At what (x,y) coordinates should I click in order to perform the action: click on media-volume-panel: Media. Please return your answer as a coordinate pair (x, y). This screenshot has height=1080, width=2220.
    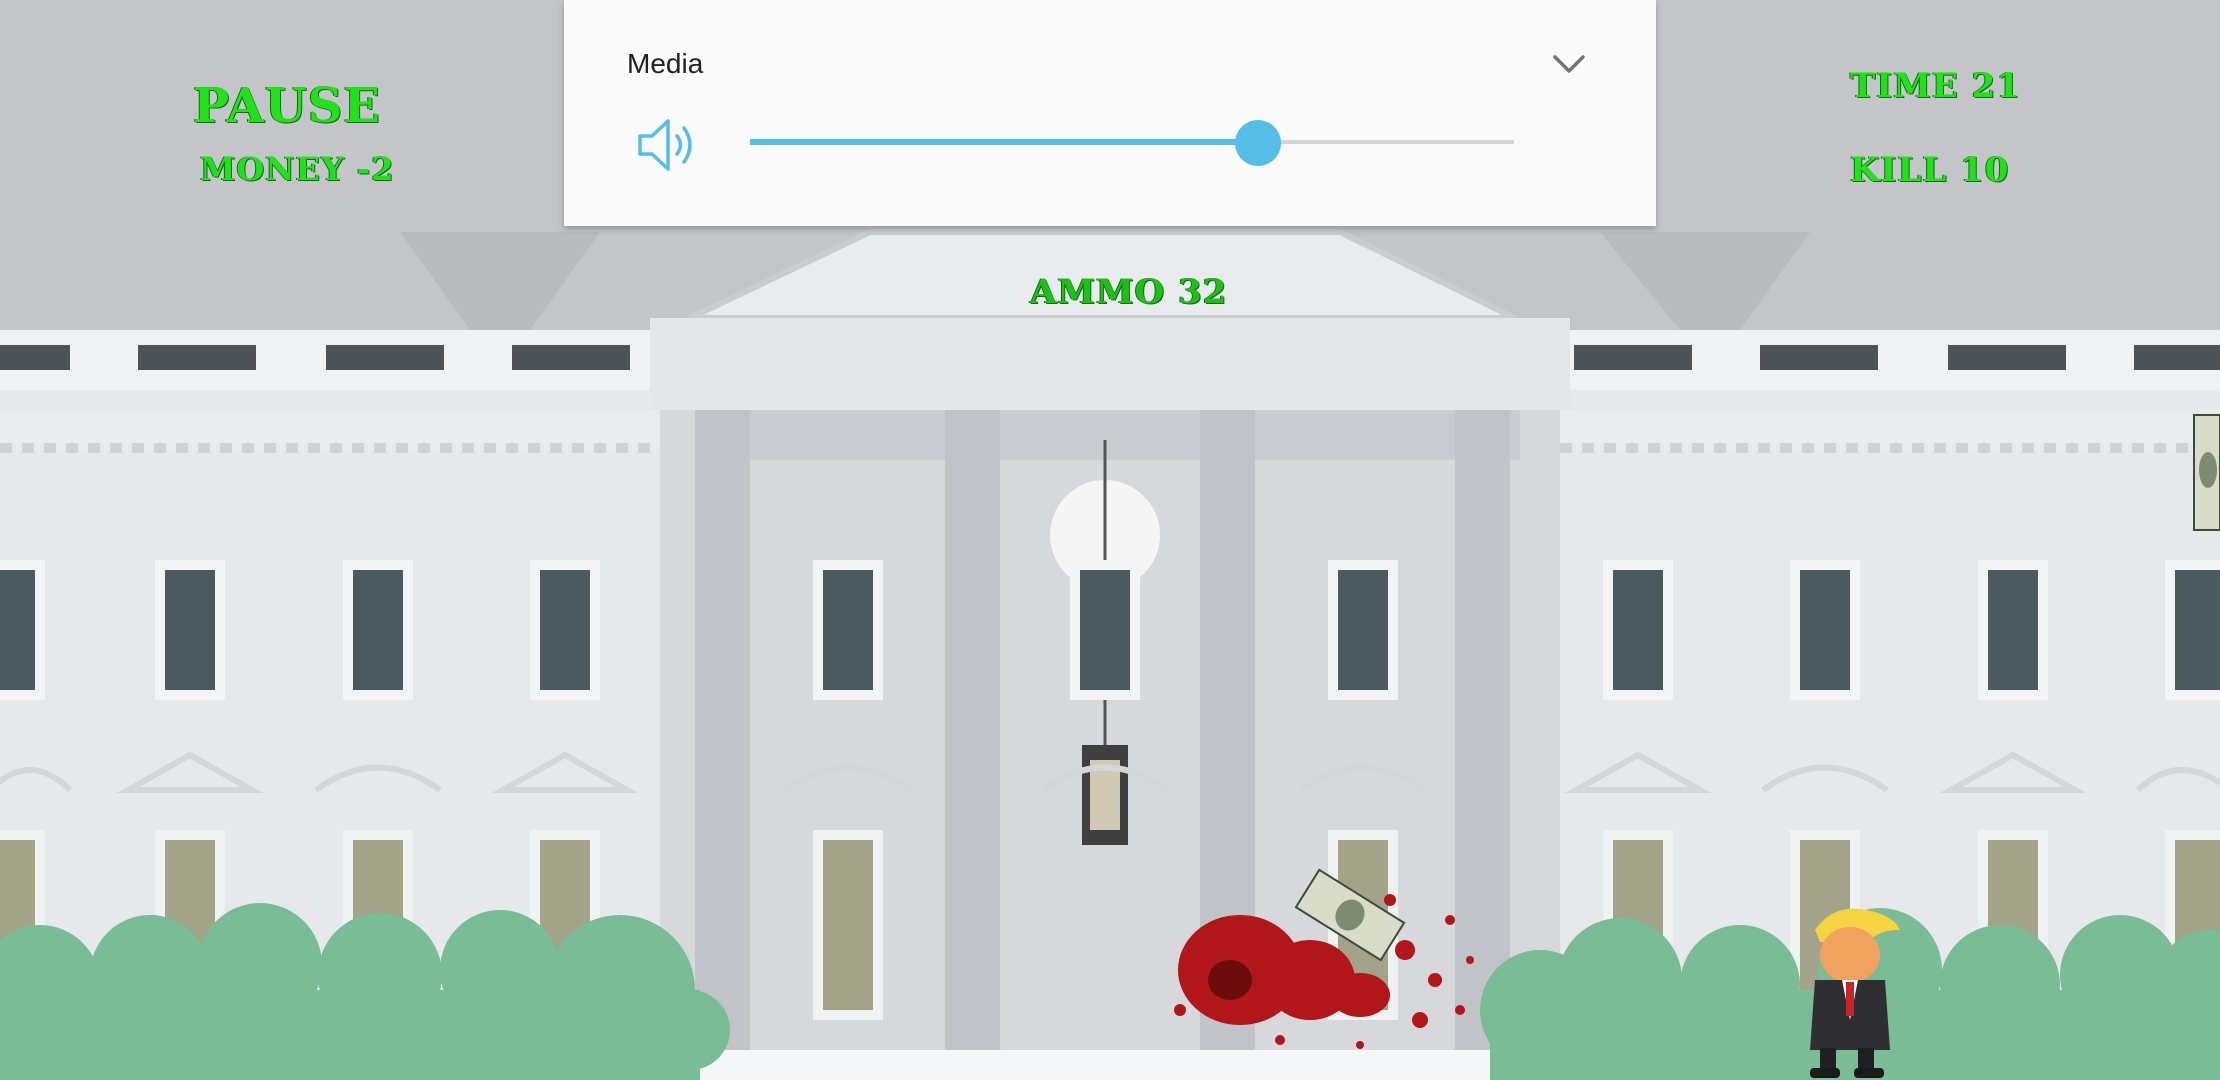
    Looking at the image, I should click on (1110, 113).